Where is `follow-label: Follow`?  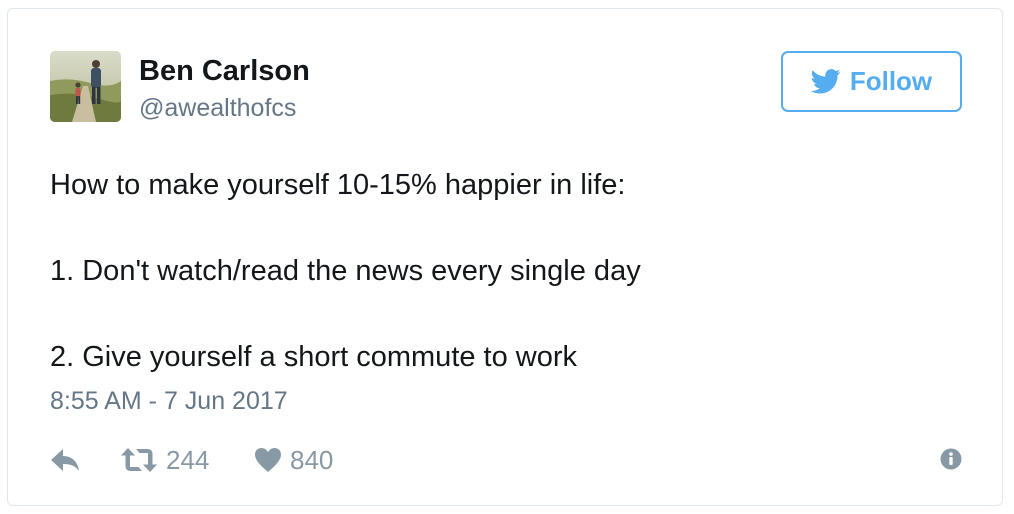 follow-label: Follow is located at coordinates (891, 81).